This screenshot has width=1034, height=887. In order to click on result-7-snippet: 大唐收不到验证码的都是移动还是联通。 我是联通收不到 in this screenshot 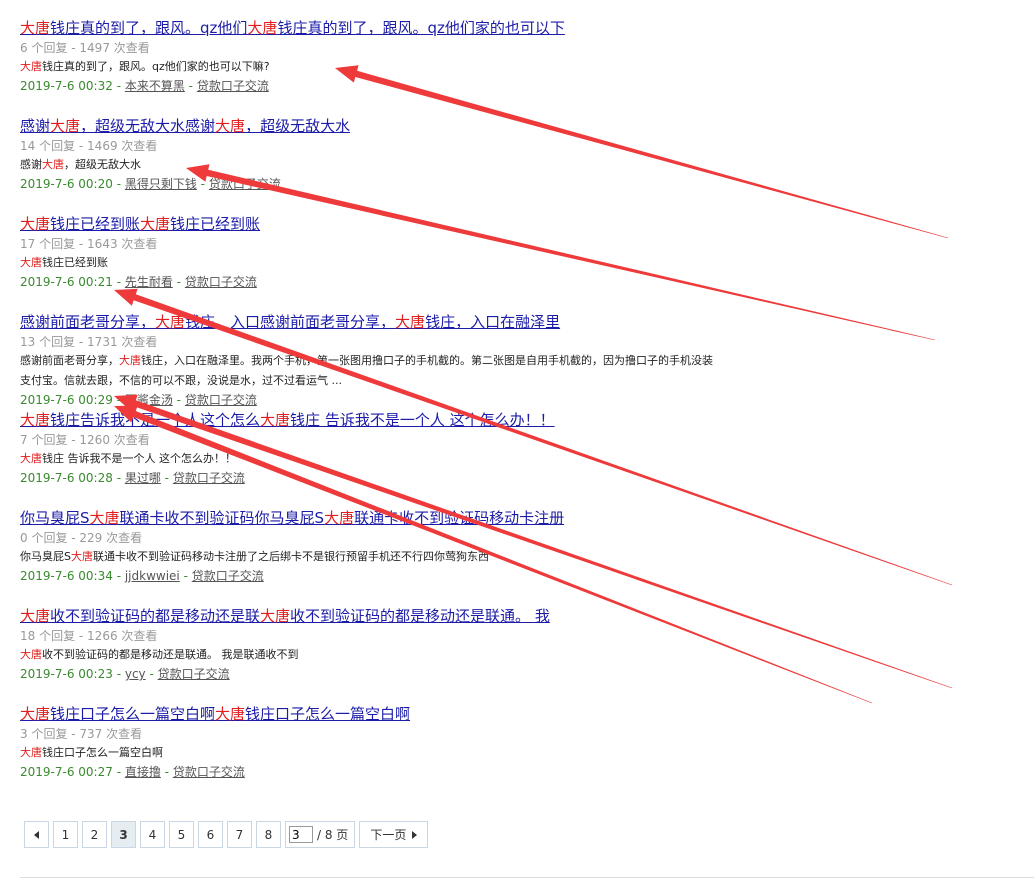, I will do `click(420, 655)`.